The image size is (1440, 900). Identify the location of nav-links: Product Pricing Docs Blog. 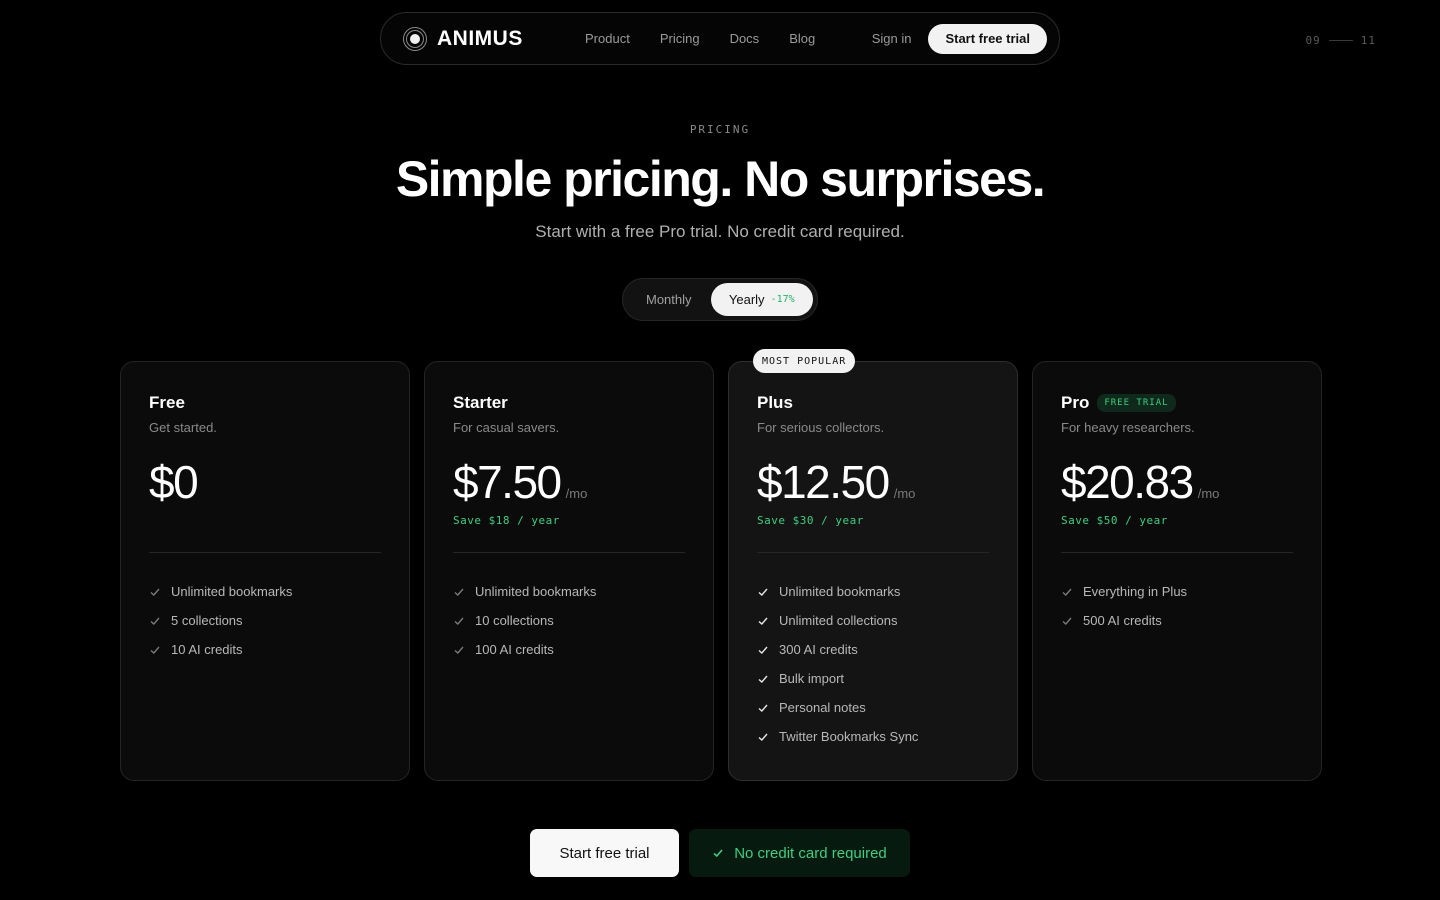
(700, 38).